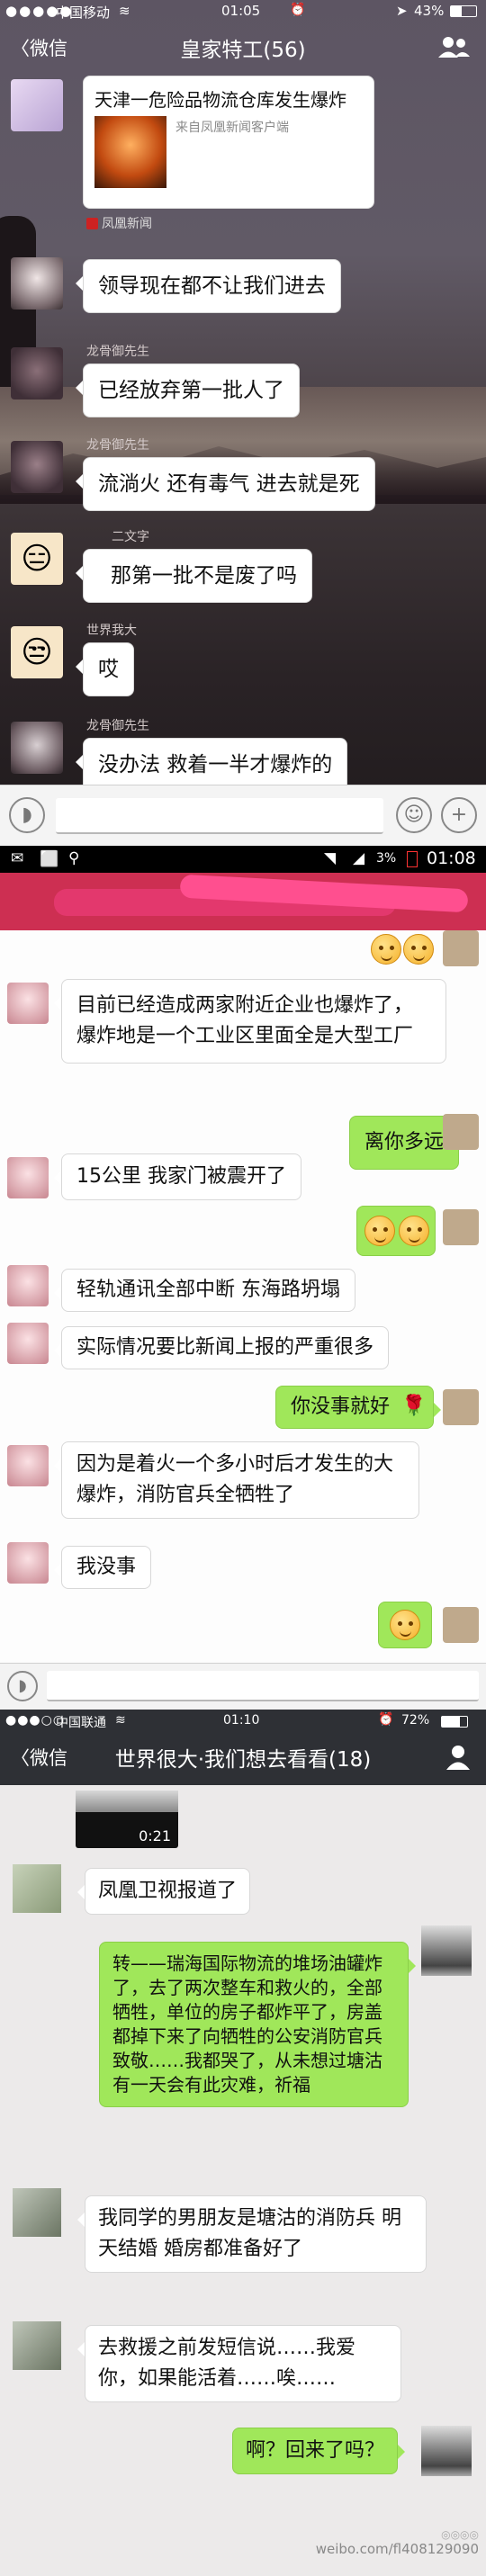  Describe the element at coordinates (81, 1723) in the screenshot. I see `carrier-label: 中国联通` at that location.